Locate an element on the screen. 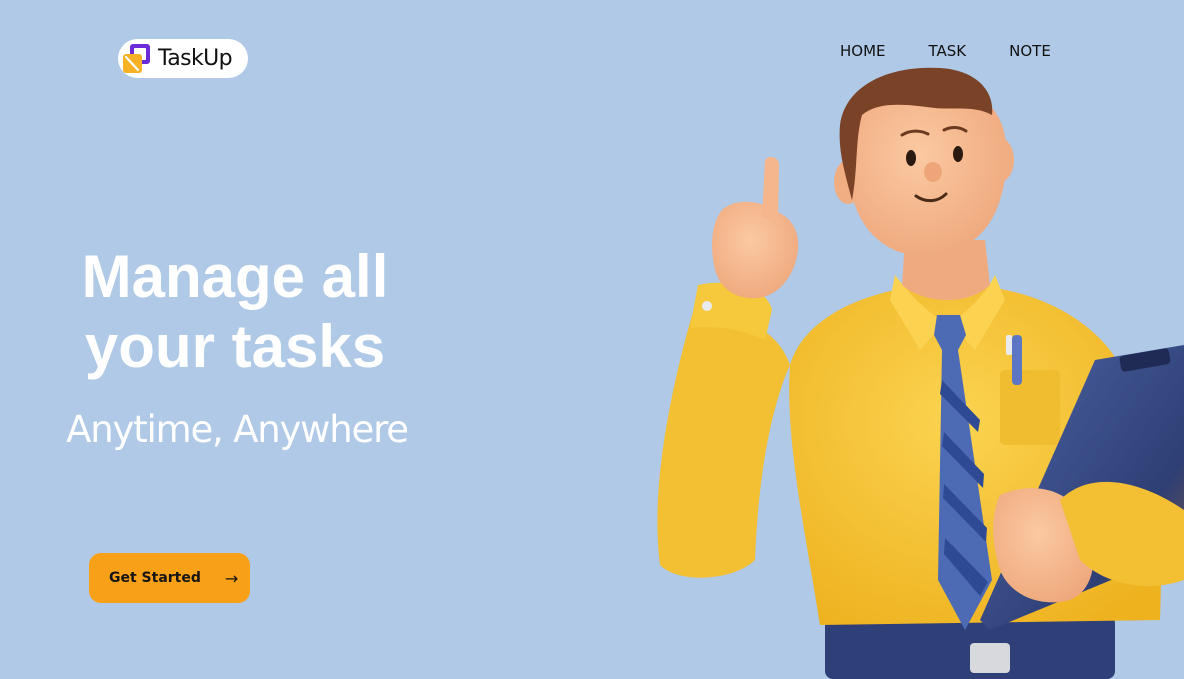 This screenshot has width=1184, height=679. arrow-right-icon: → is located at coordinates (231, 578).